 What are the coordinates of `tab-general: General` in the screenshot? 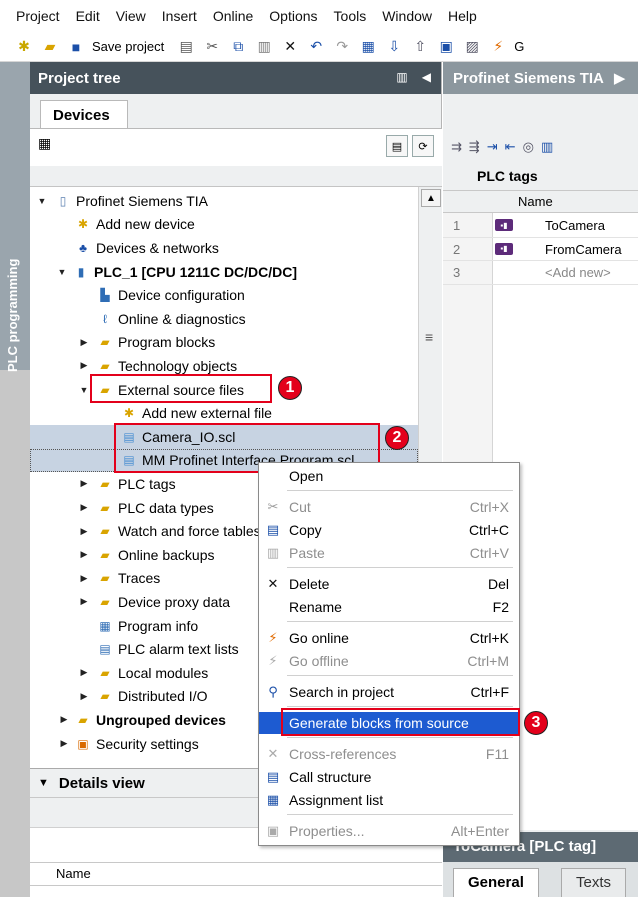 It's located at (496, 882).